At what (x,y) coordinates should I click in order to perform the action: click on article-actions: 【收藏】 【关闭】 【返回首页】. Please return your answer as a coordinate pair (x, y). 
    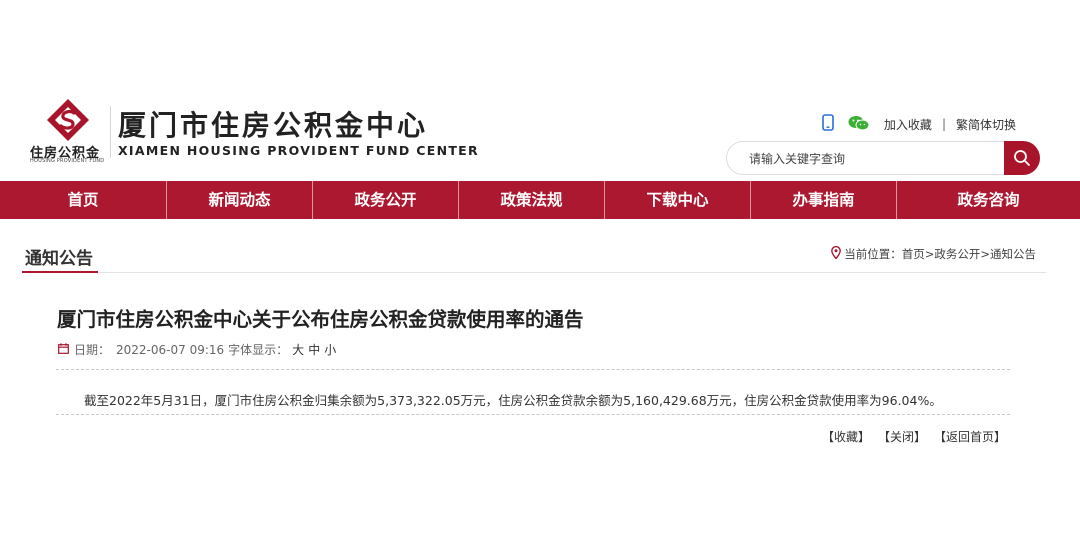
    Looking at the image, I should click on (910, 436).